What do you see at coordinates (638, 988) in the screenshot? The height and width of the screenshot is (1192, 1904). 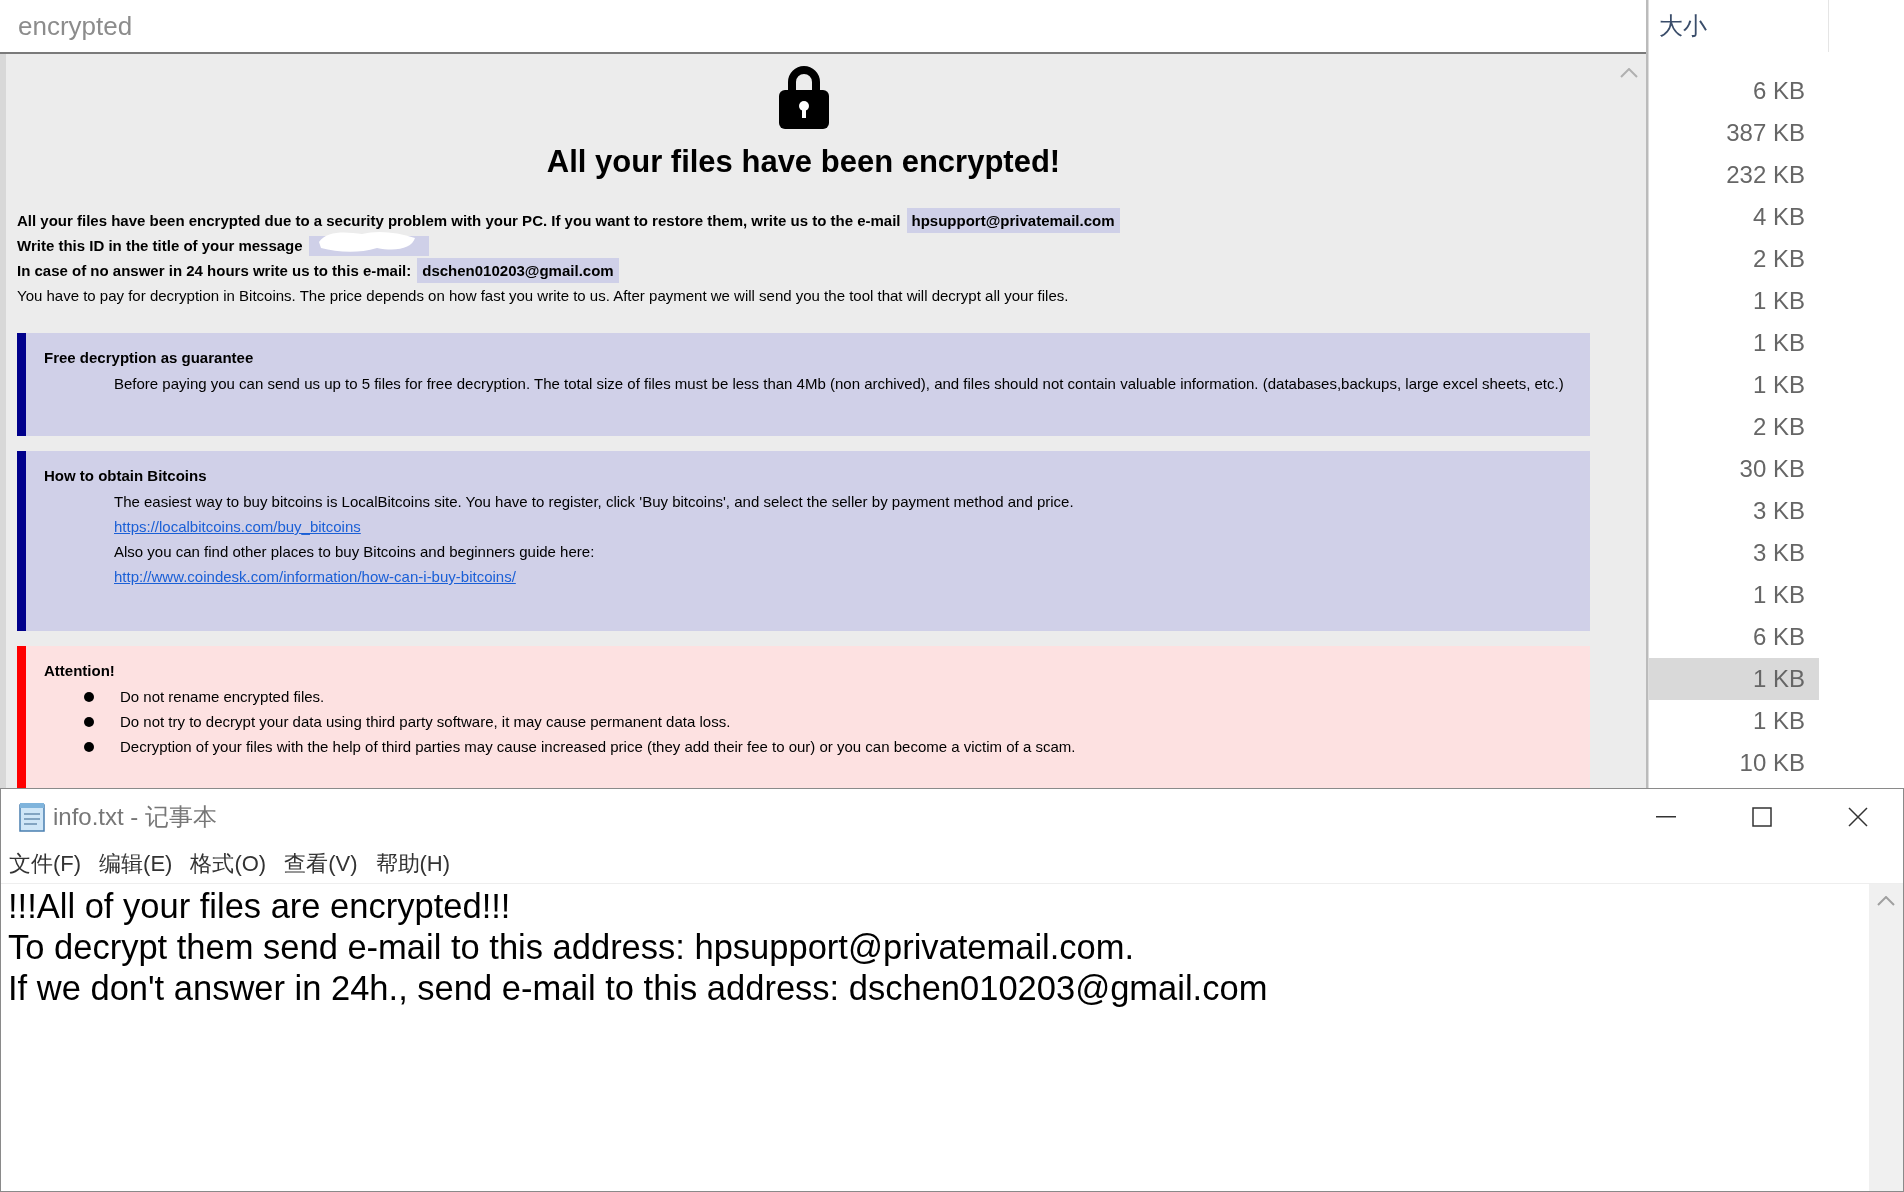 I see `text-line: If we don't answer in 24h., send e-mail to this address: dschen010203@gmail.com` at bounding box center [638, 988].